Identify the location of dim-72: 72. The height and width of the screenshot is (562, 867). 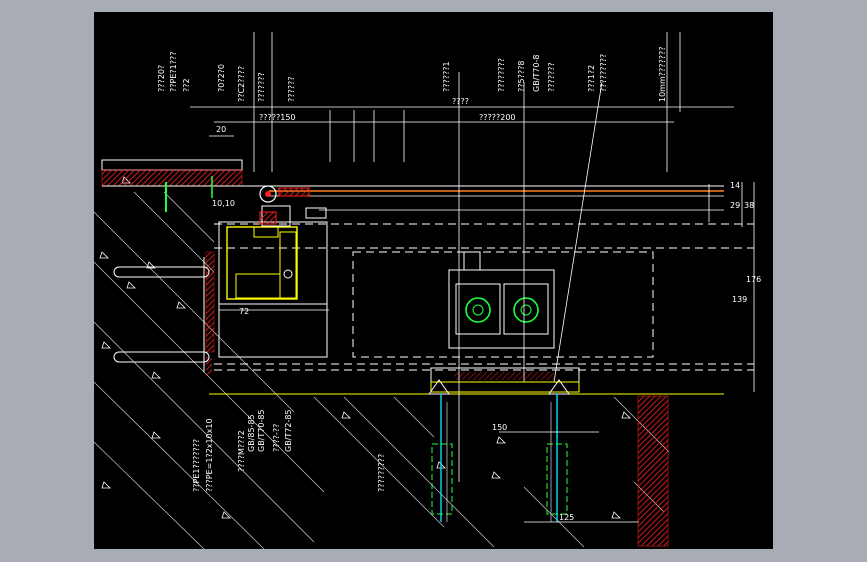
(244, 311).